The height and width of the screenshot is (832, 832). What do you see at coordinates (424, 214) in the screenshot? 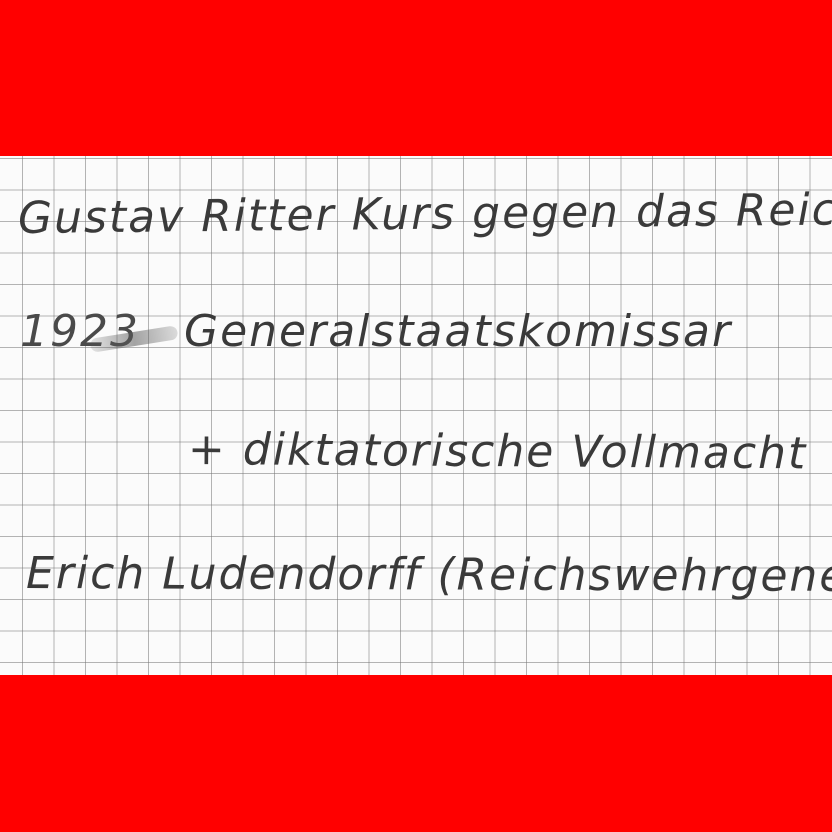
I see `note-line-1: Gustav Ritter Kurs gegen das Reich` at bounding box center [424, 214].